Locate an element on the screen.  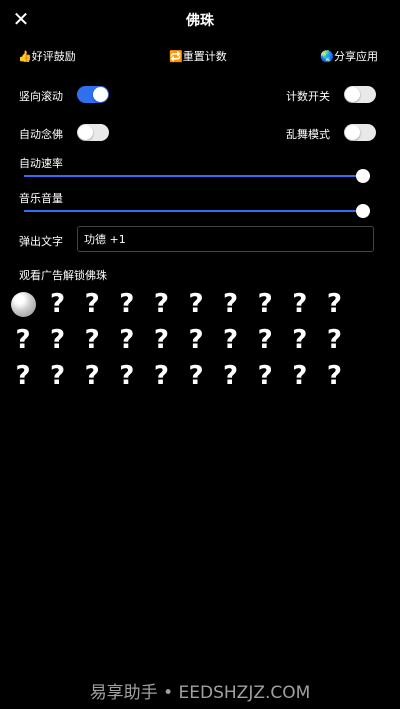
unlock-section-title: 观看广告解锁佛珠 is located at coordinates (63, 275).